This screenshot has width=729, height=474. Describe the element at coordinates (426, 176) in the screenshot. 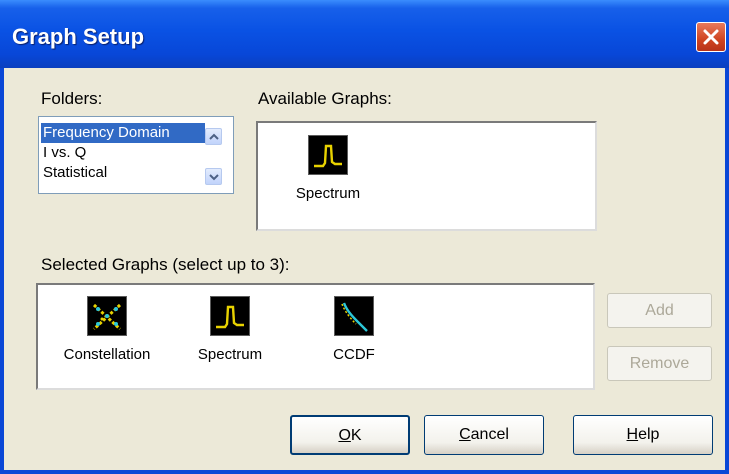

I see `available-graphs-panel: Spectrum` at that location.